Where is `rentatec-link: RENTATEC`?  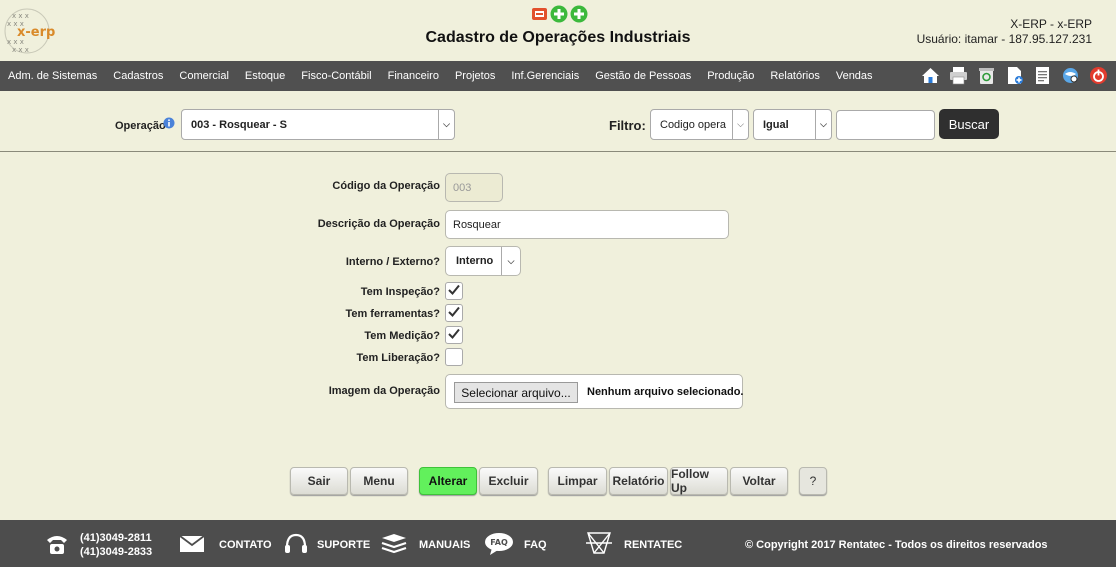 rentatec-link: RENTATEC is located at coordinates (653, 545).